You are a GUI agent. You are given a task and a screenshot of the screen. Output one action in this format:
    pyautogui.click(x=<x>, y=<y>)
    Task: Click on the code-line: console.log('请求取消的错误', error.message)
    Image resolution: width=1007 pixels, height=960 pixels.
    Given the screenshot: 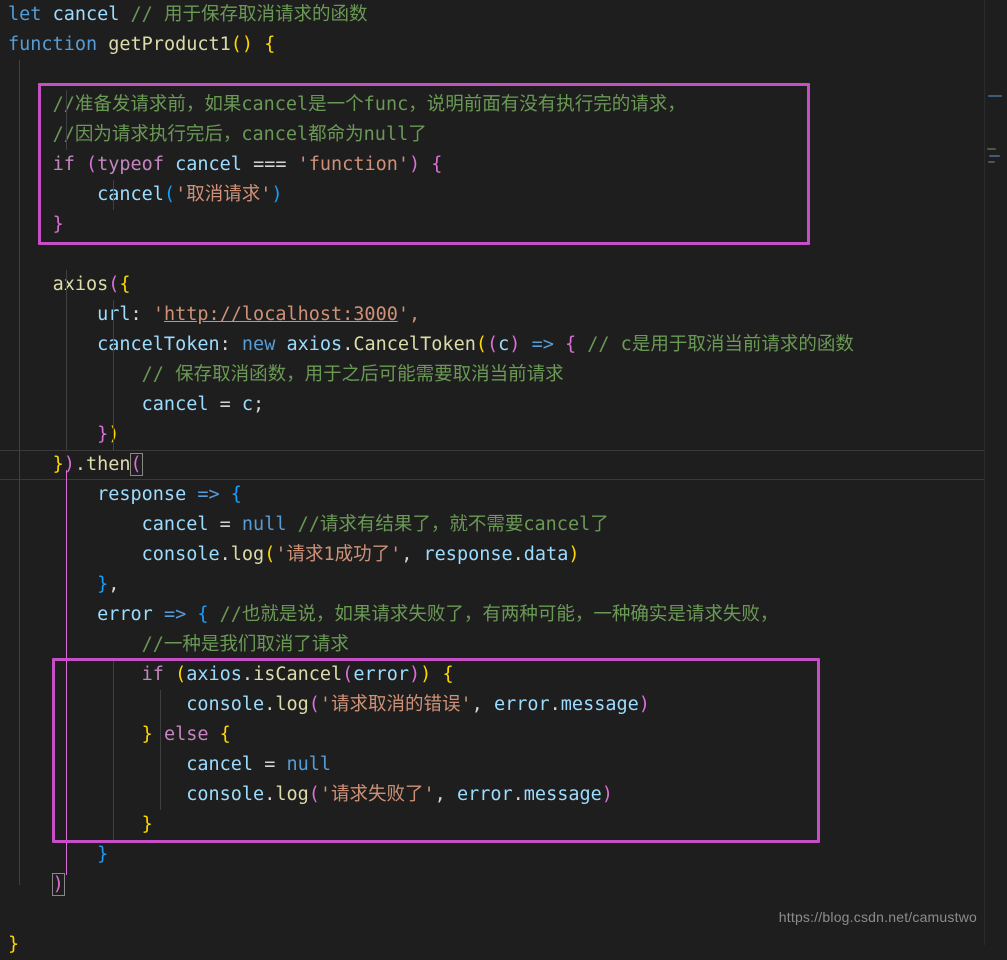 What is the action you would take?
    pyautogui.click(x=492, y=705)
    